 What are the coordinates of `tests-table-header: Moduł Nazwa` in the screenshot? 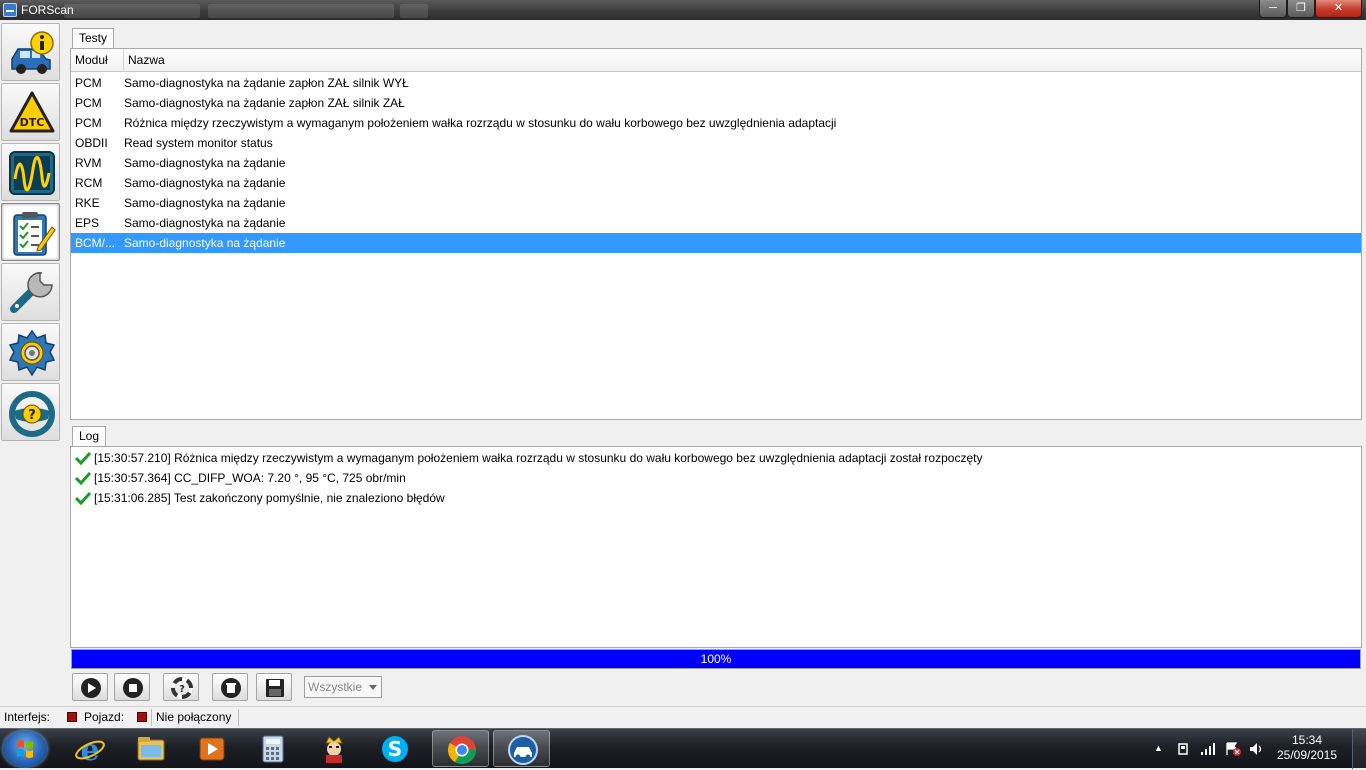 It's located at (716, 60).